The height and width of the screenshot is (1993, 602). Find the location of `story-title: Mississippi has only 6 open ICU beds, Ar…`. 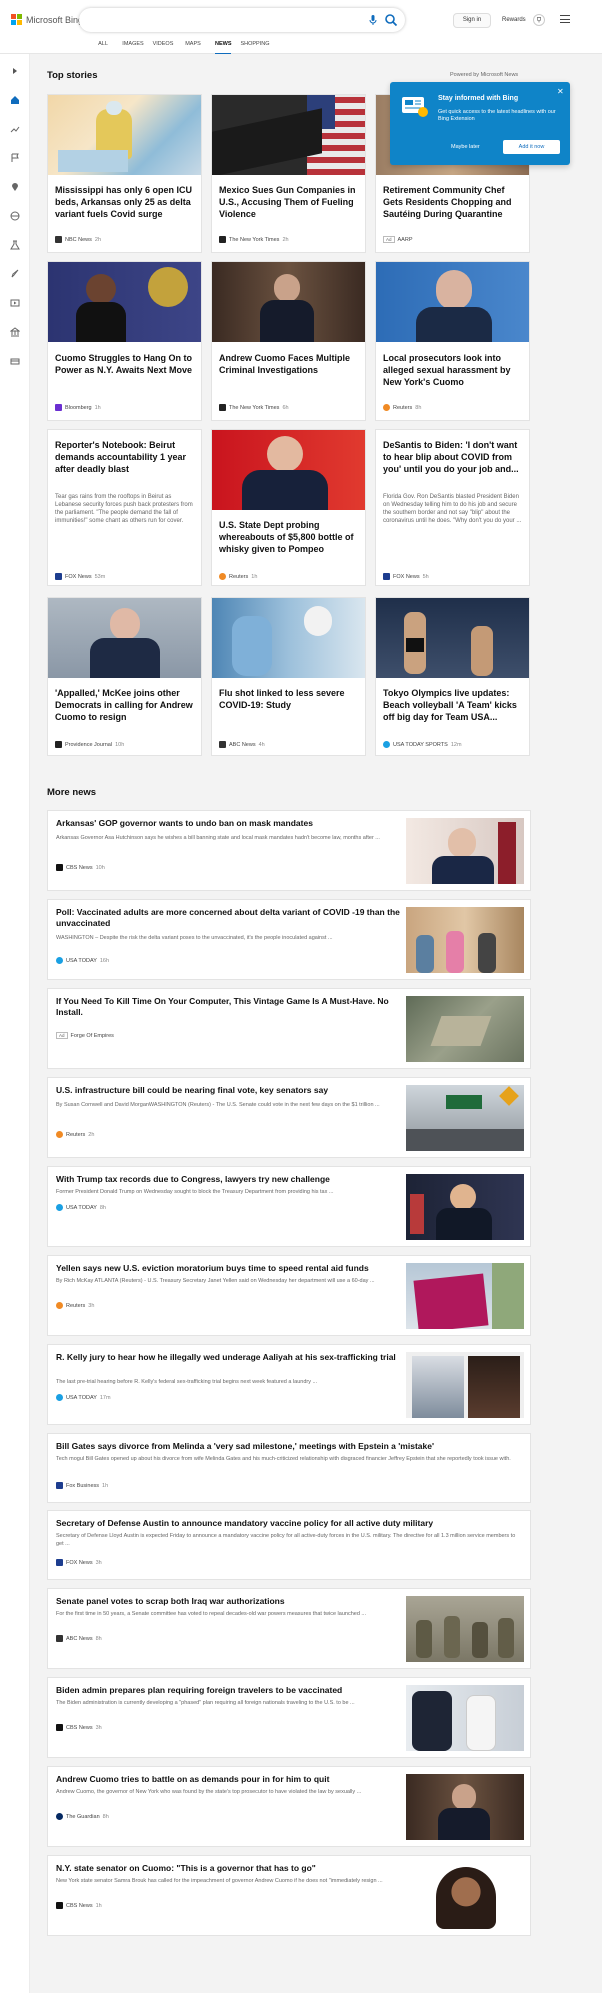

story-title: Mississippi has only 6 open ICU beds, Ar… is located at coordinates (125, 202).